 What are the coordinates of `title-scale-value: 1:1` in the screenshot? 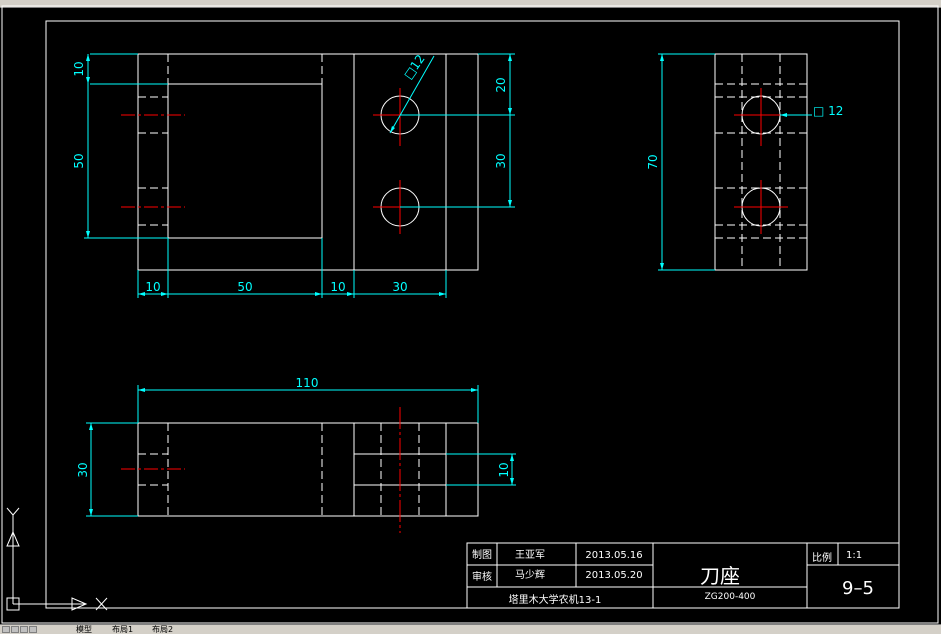 It's located at (854, 555).